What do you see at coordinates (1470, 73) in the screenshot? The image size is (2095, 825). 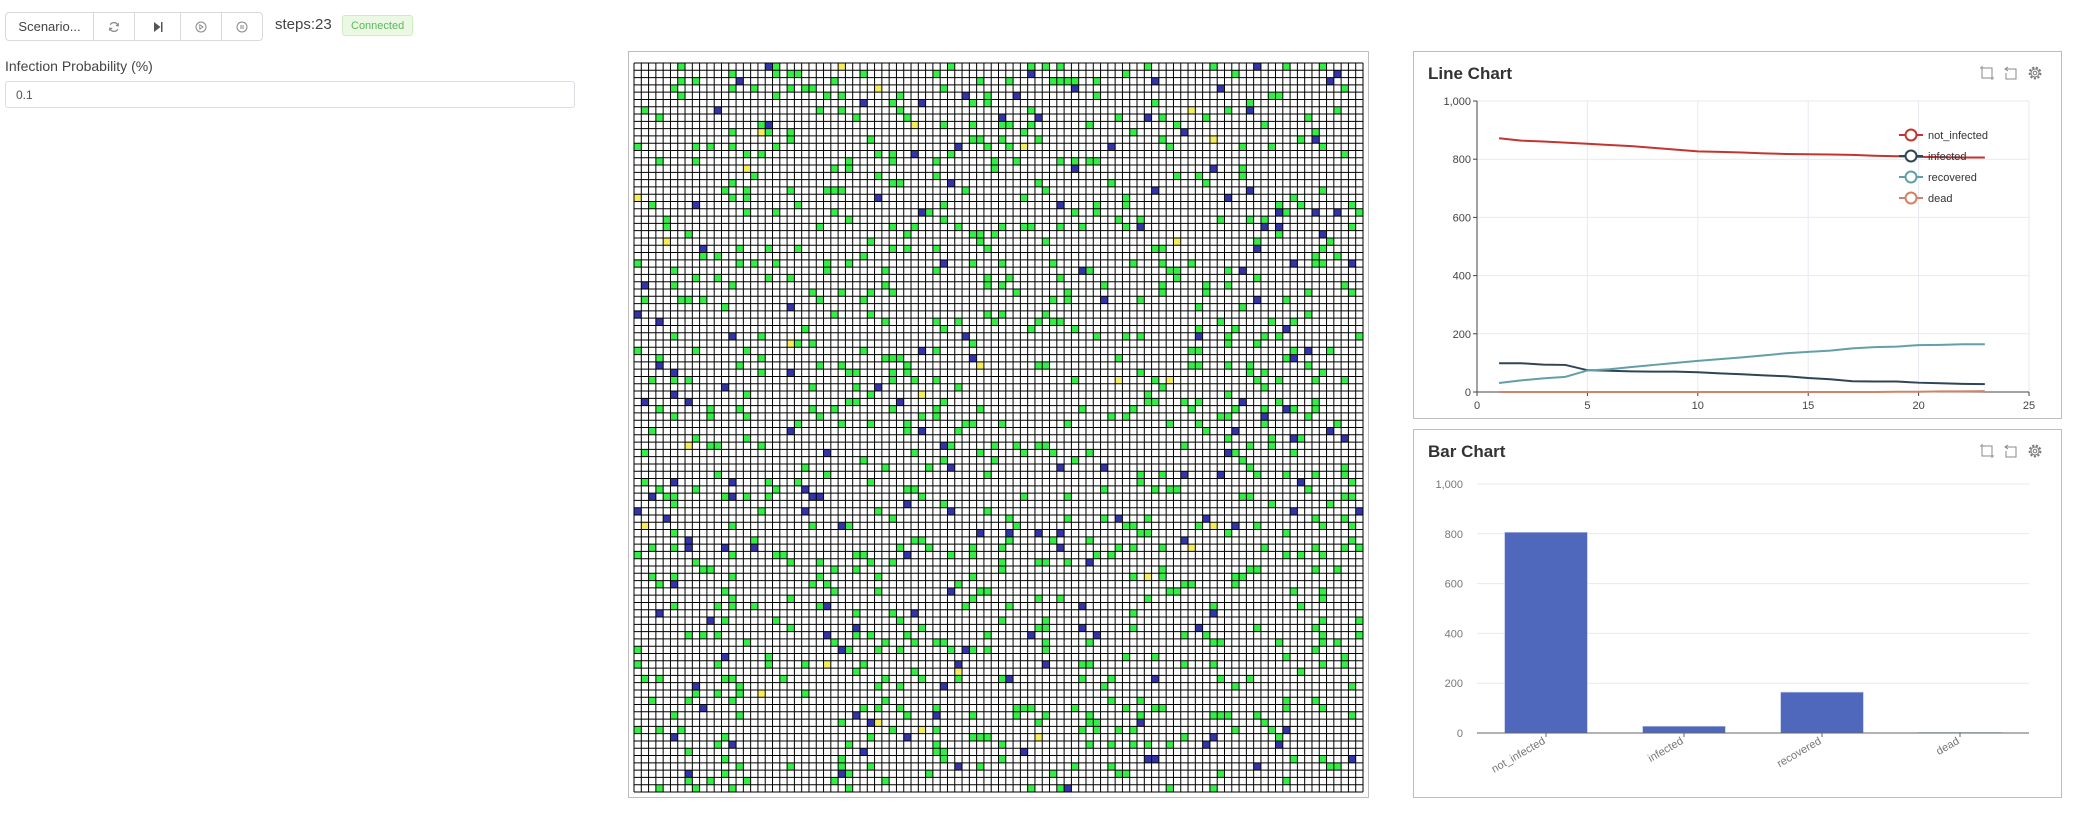 I see `line-chart-title: Line Chart` at bounding box center [1470, 73].